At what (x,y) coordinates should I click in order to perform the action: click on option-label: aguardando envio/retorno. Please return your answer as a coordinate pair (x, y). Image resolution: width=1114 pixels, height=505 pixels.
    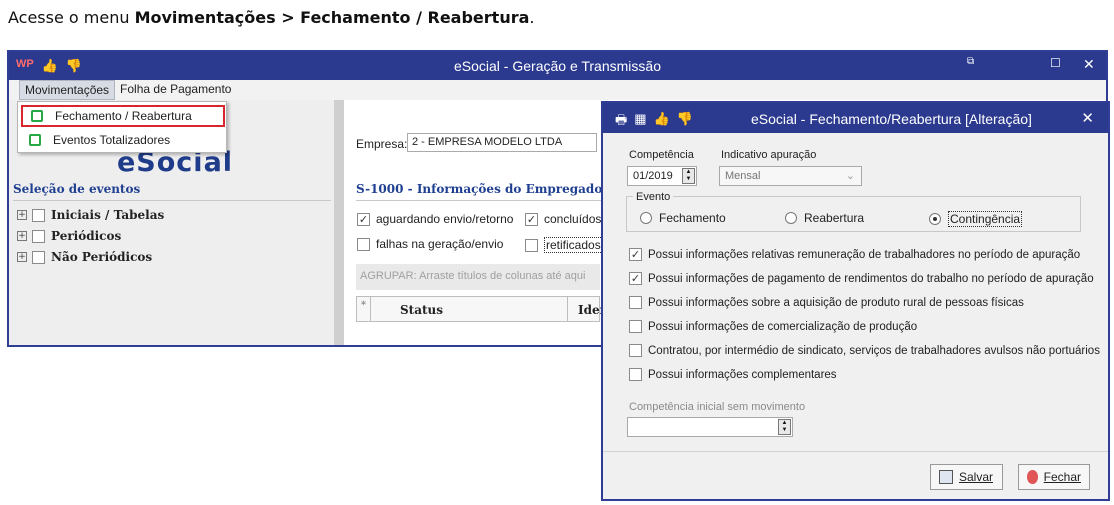
    Looking at the image, I should click on (445, 219).